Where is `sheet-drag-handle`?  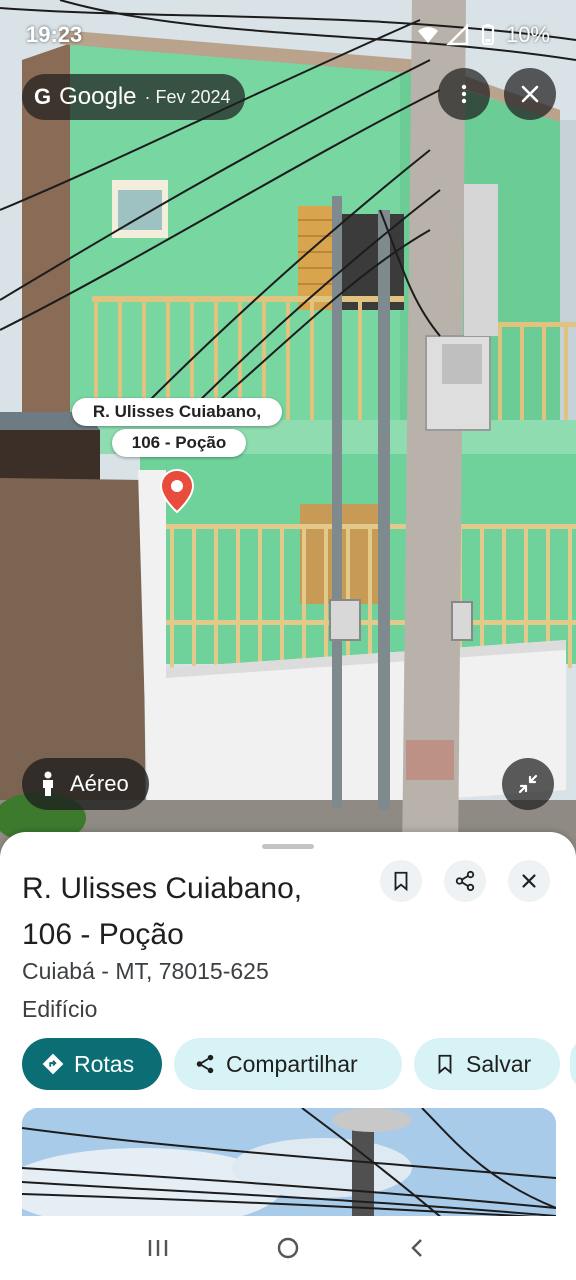
sheet-drag-handle is located at coordinates (288, 846).